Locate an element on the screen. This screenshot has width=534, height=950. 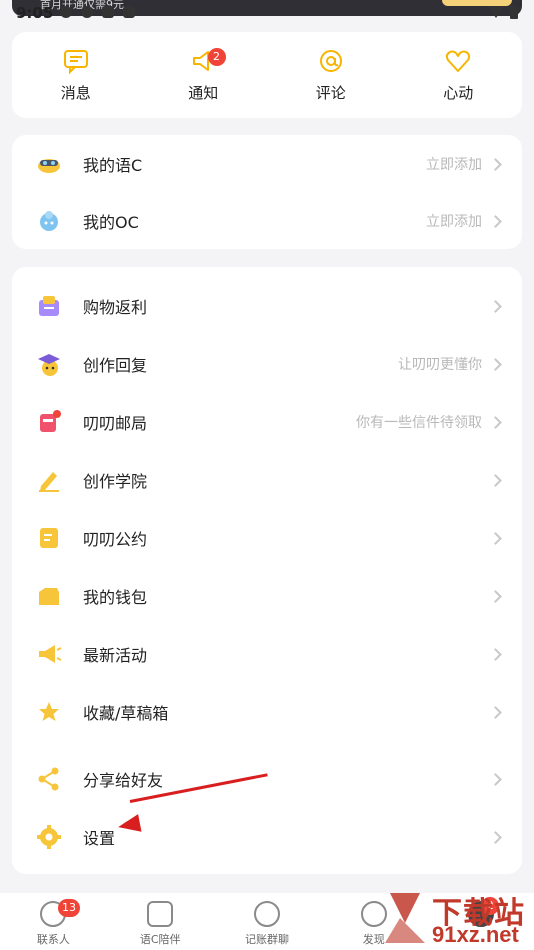
quick-action-label: 通知 is located at coordinates (203, 93).